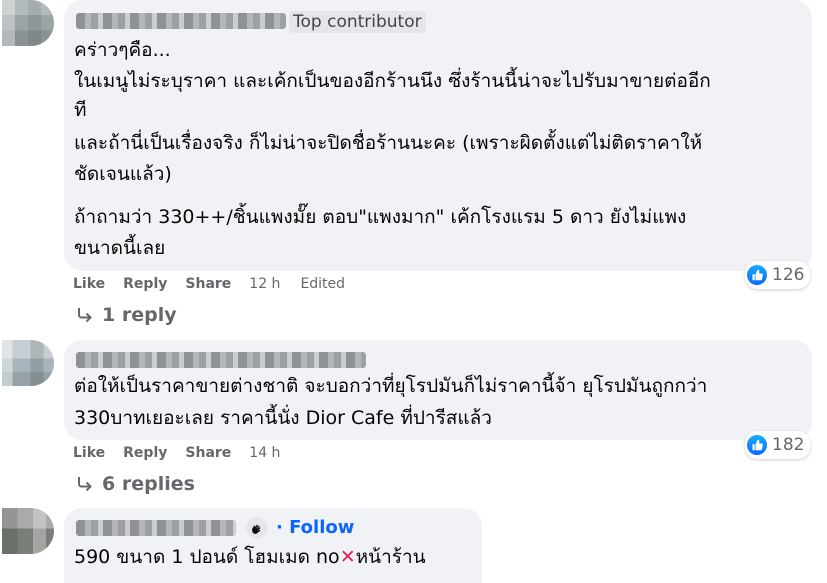 Image resolution: width=827 pixels, height=583 pixels. I want to click on replies-label: 1 reply, so click(139, 315).